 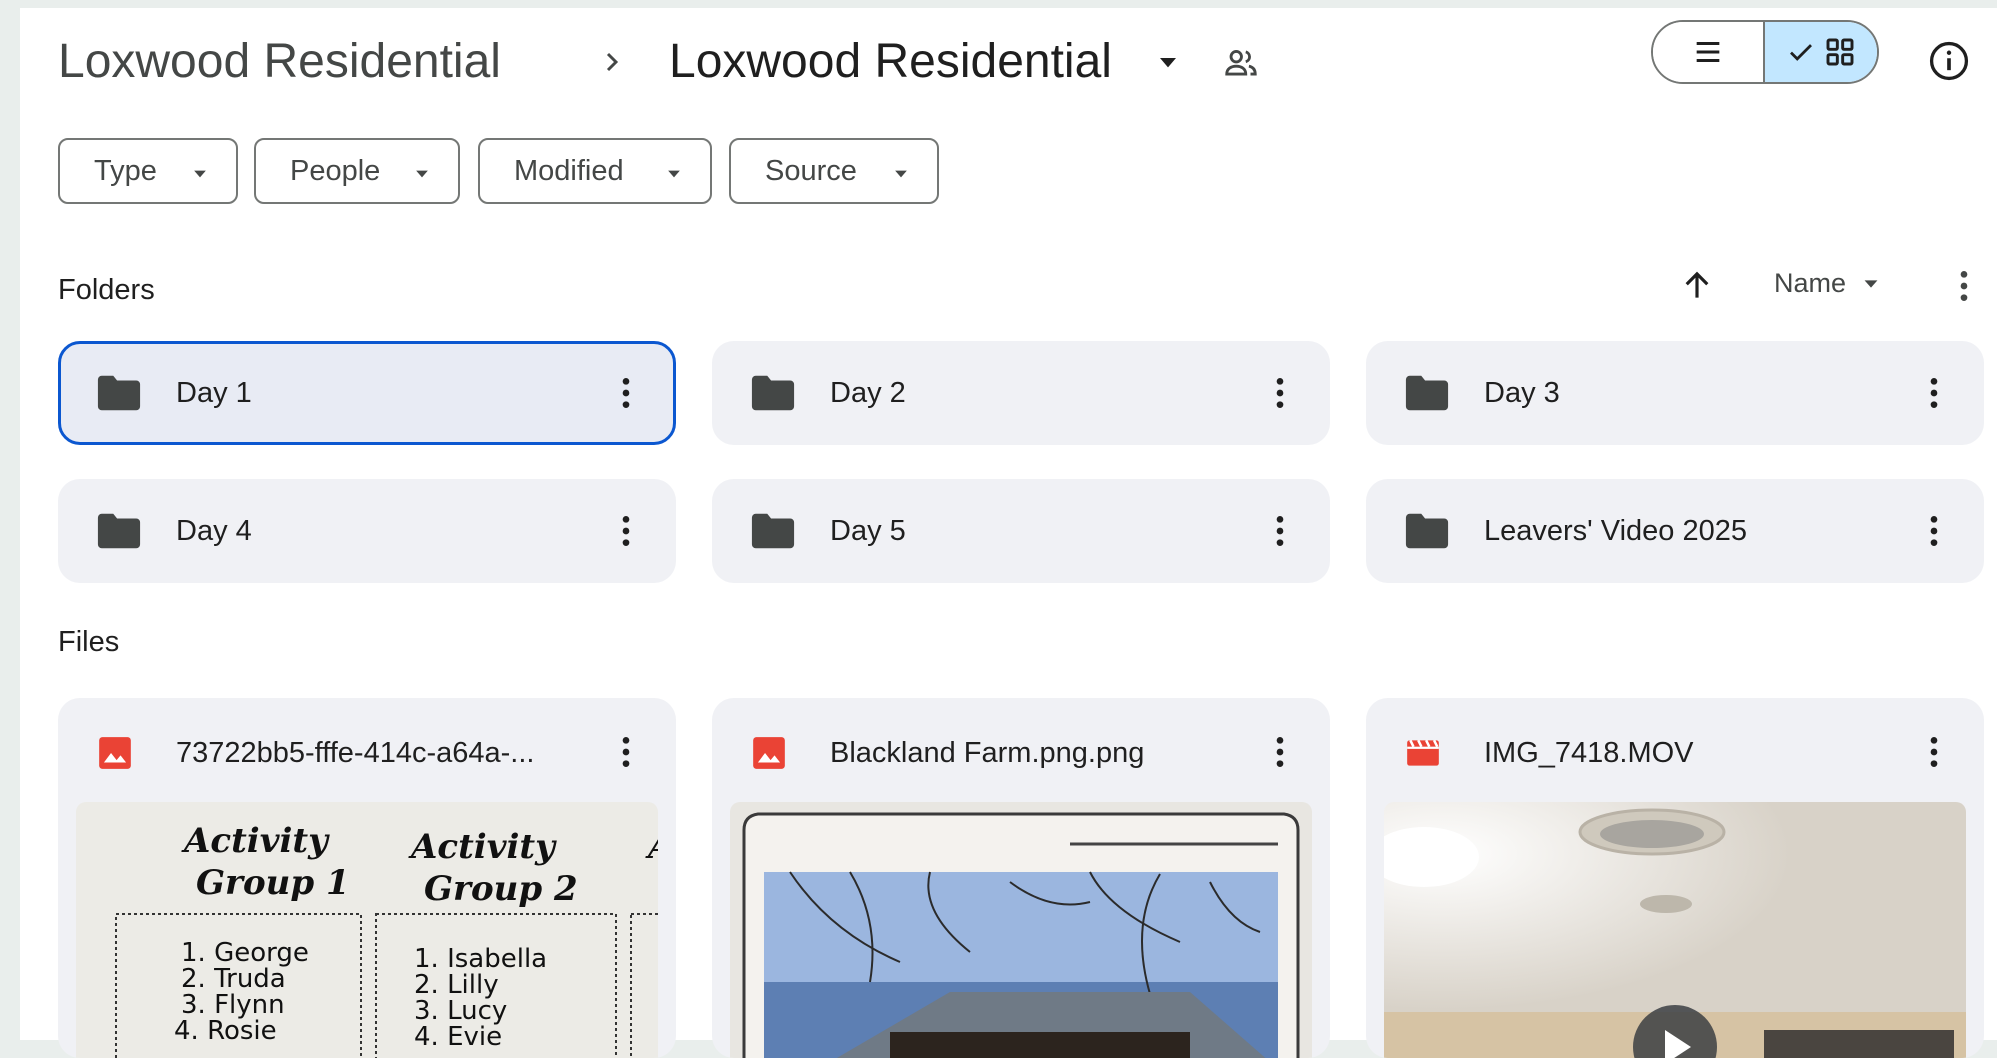 I want to click on thumb-item: 4. Evie, so click(x=458, y=1037).